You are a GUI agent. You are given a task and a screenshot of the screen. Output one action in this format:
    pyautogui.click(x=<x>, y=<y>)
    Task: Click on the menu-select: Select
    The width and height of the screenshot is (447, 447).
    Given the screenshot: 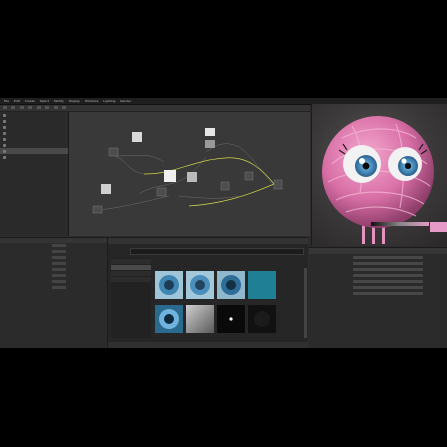 What is the action you would take?
    pyautogui.click(x=44, y=101)
    